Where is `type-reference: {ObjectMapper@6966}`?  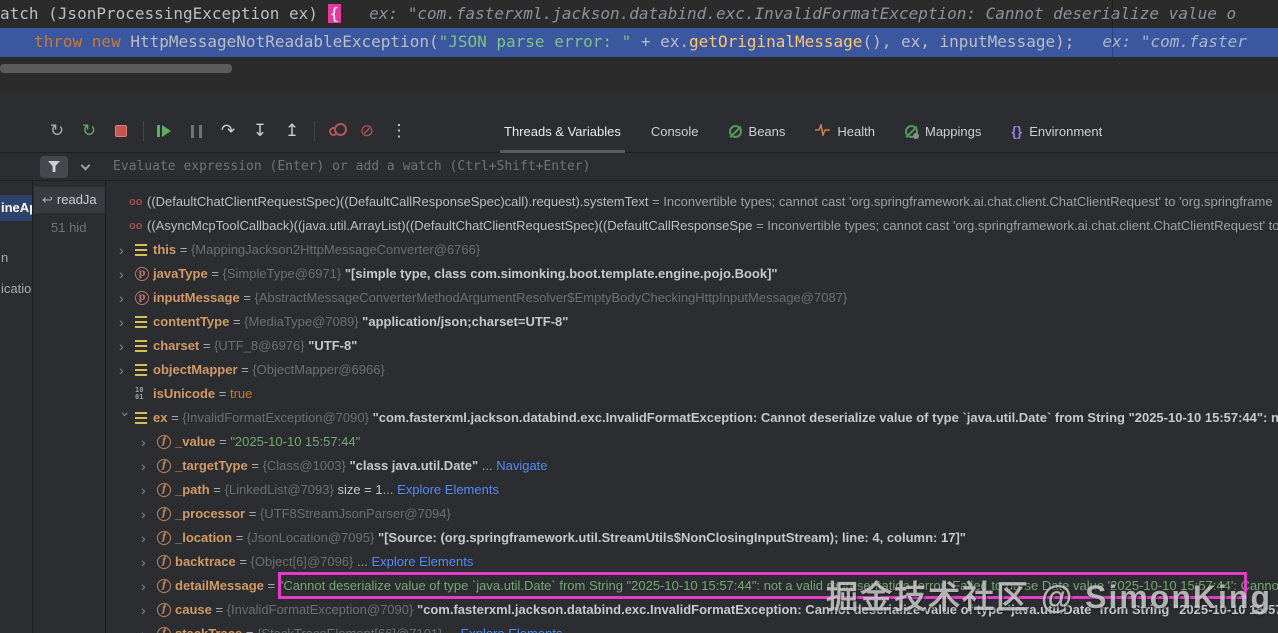 type-reference: {ObjectMapper@6966} is located at coordinates (318, 369).